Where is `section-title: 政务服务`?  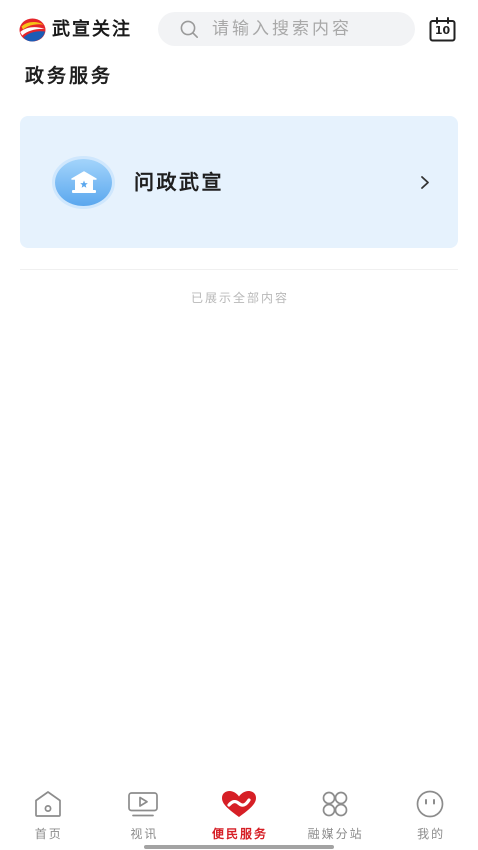
section-title: 政务服务 is located at coordinates (69, 76).